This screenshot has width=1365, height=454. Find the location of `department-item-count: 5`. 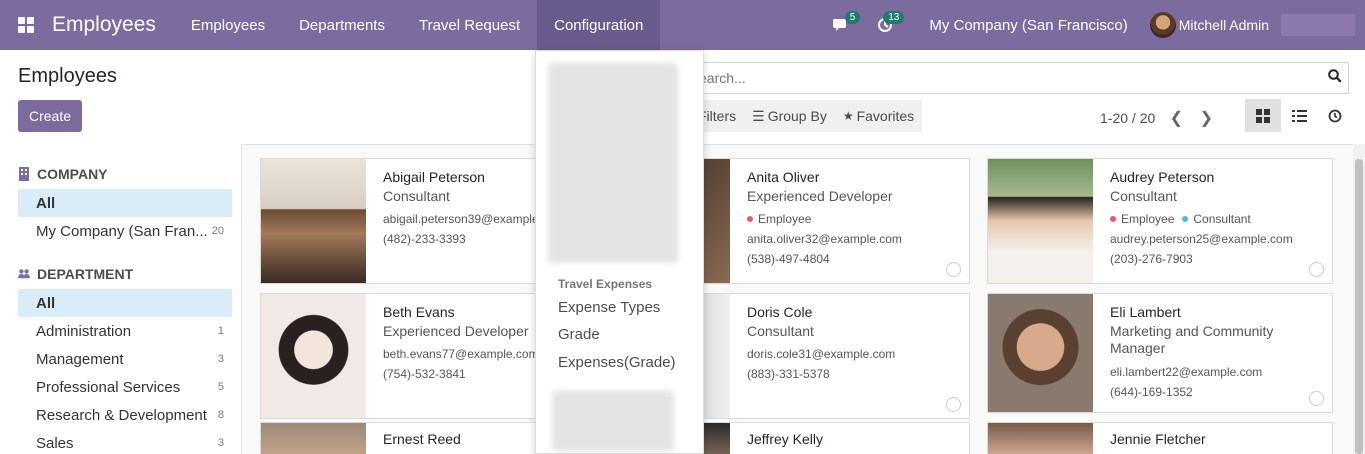

department-item-count: 5 is located at coordinates (220, 387).